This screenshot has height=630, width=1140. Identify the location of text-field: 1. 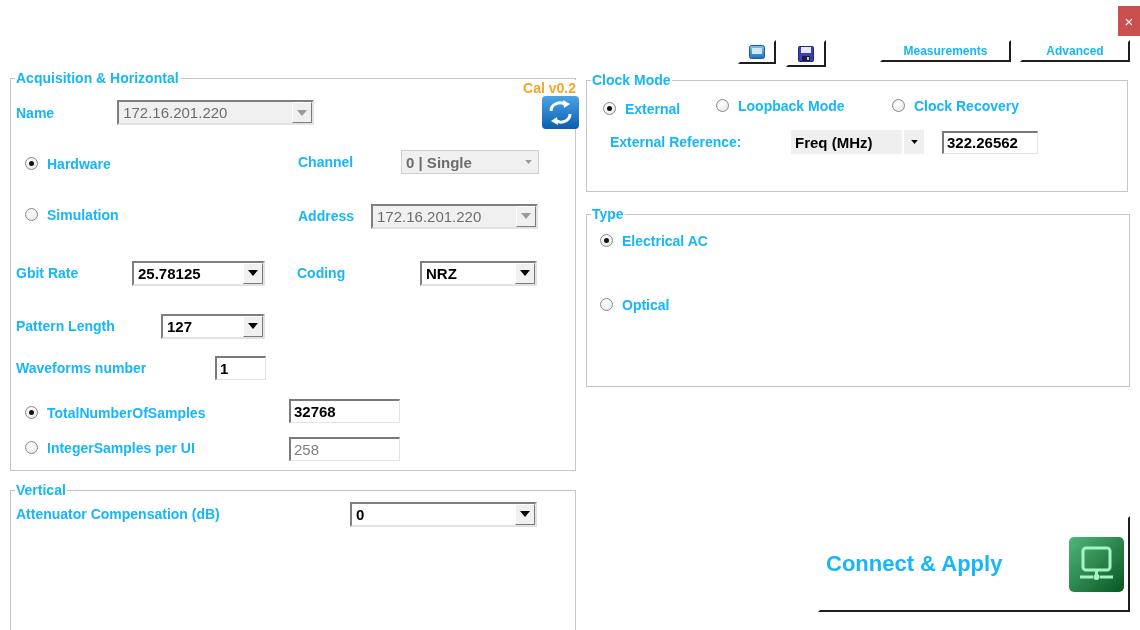
(240, 368).